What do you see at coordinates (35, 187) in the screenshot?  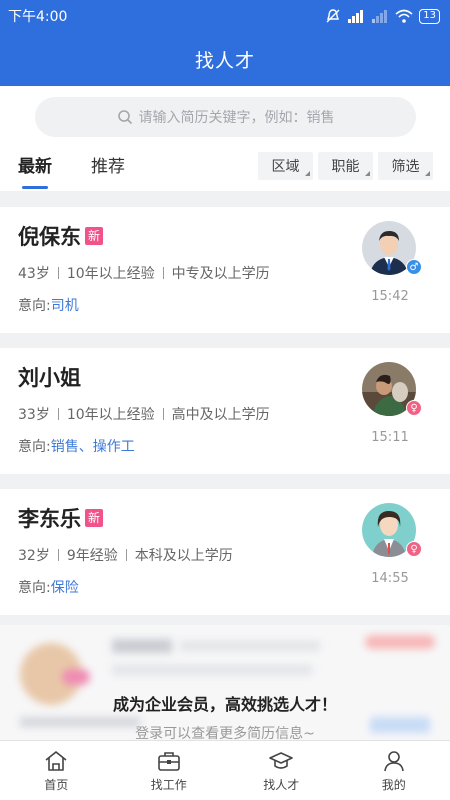 I see `tab-active-indicator` at bounding box center [35, 187].